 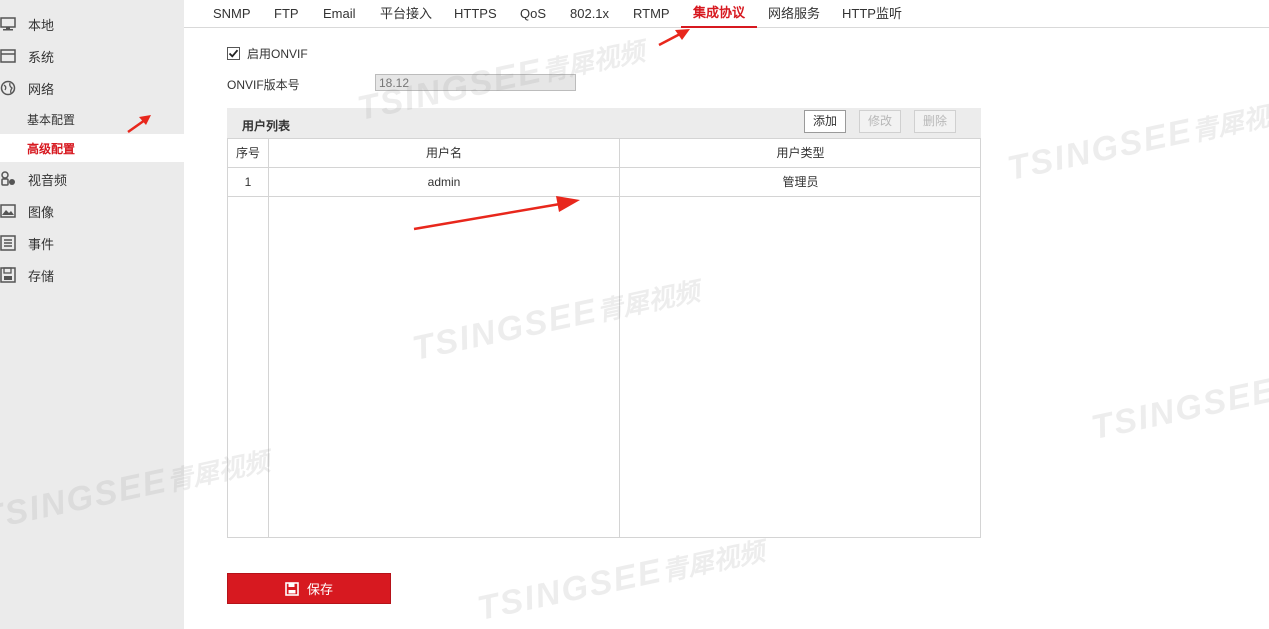 I want to click on sidebar-item-label: 本地, so click(x=41, y=25).